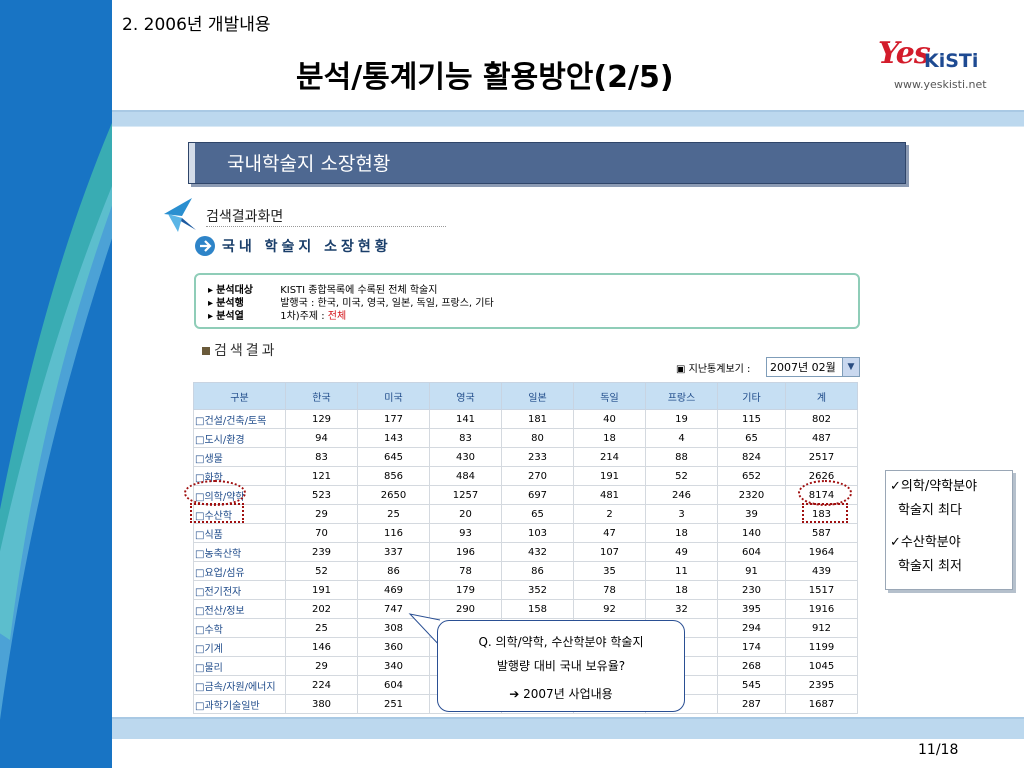 The image size is (1024, 768). I want to click on category-link: □요업/섬유, so click(239, 571).